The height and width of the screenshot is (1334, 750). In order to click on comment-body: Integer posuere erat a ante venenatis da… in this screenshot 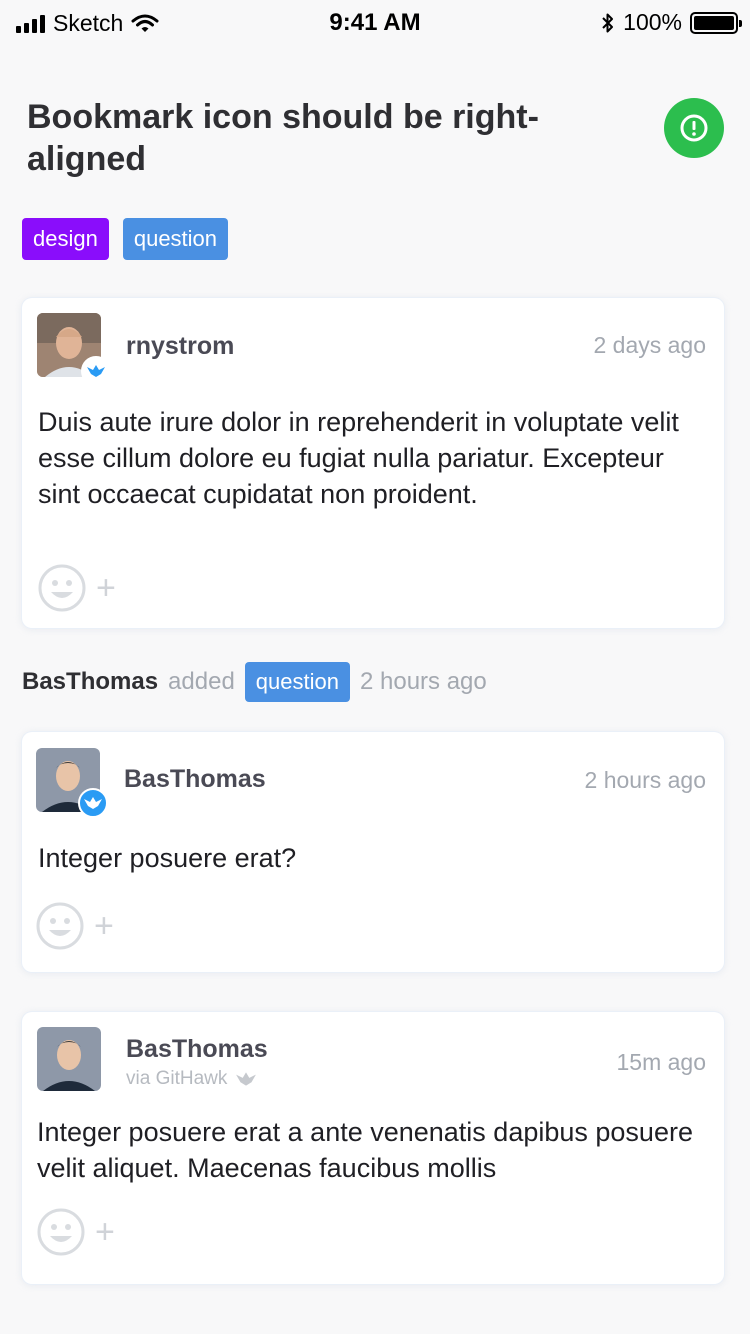, I will do `click(365, 1150)`.